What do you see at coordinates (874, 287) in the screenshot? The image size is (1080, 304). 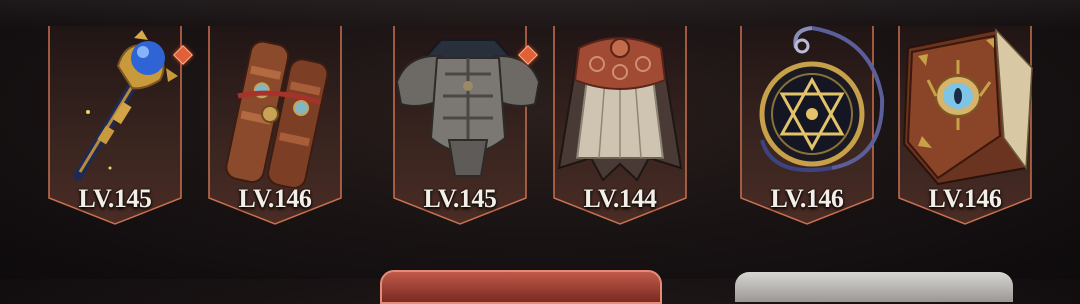 I see `secondary-action-button` at bounding box center [874, 287].